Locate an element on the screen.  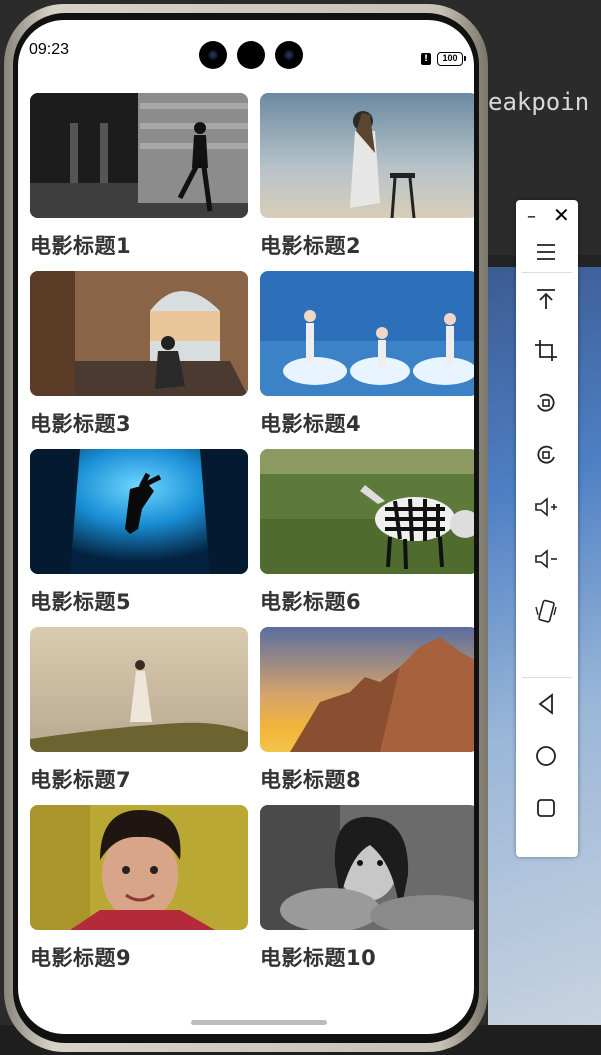
home-icon is located at coordinates (546, 756).